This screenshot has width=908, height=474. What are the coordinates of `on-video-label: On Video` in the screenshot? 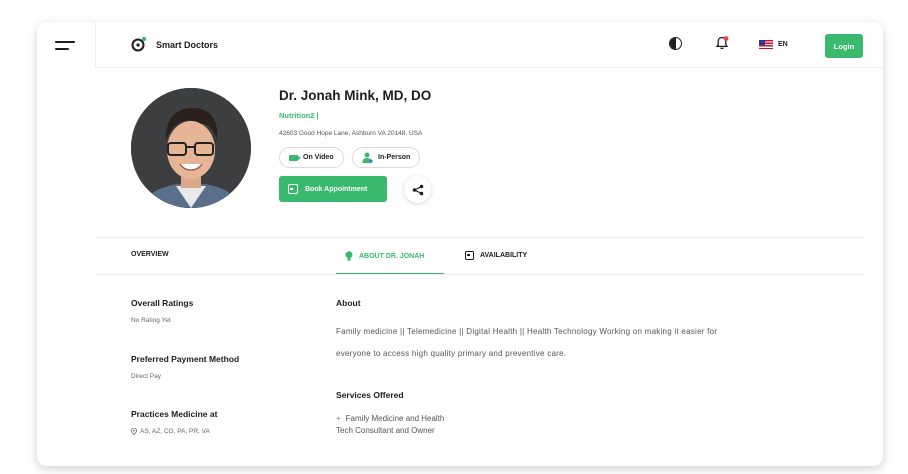 It's located at (318, 157).